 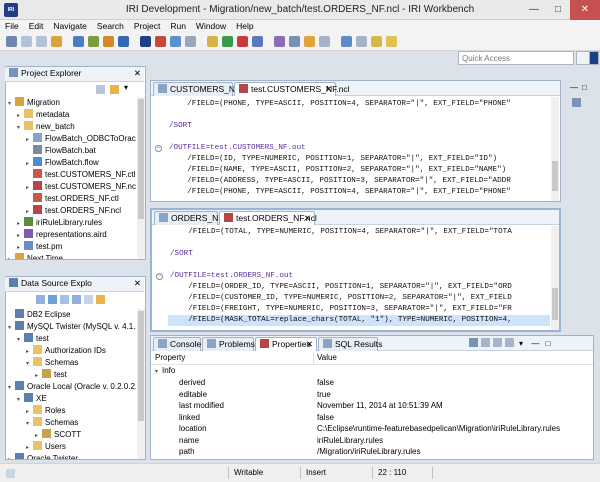 What do you see at coordinates (43, 456) in the screenshot?
I see `tree-item: ▸ Oracle Twister` at bounding box center [43, 456].